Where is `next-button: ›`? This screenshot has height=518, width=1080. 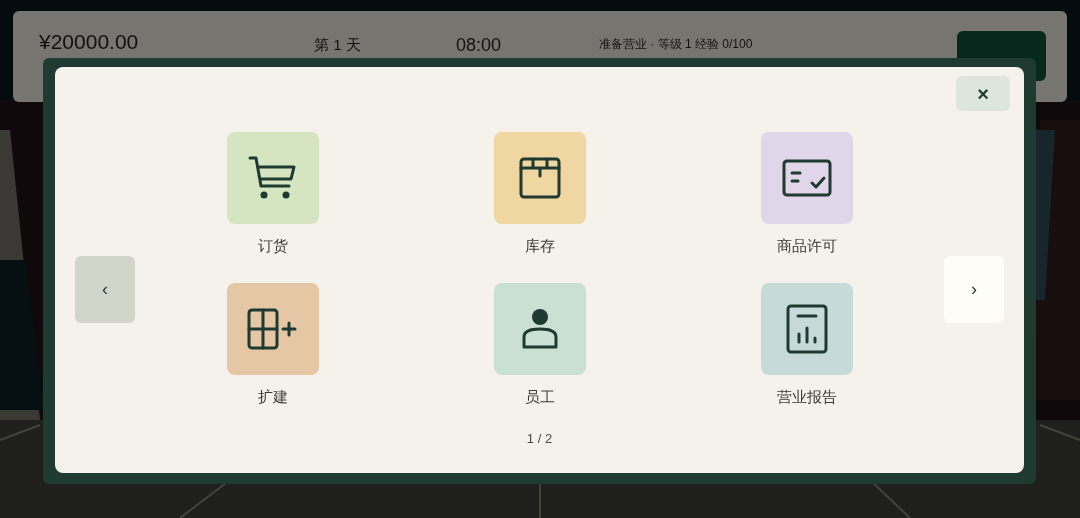 next-button: › is located at coordinates (974, 289).